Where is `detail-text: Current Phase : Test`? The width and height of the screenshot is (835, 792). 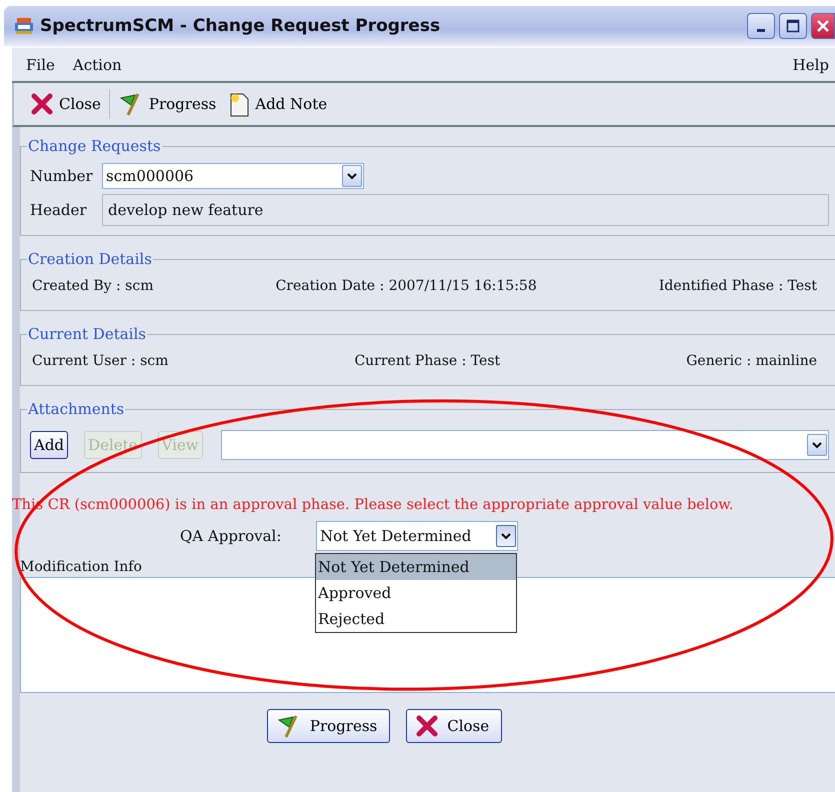 detail-text: Current Phase : Test is located at coordinates (427, 361).